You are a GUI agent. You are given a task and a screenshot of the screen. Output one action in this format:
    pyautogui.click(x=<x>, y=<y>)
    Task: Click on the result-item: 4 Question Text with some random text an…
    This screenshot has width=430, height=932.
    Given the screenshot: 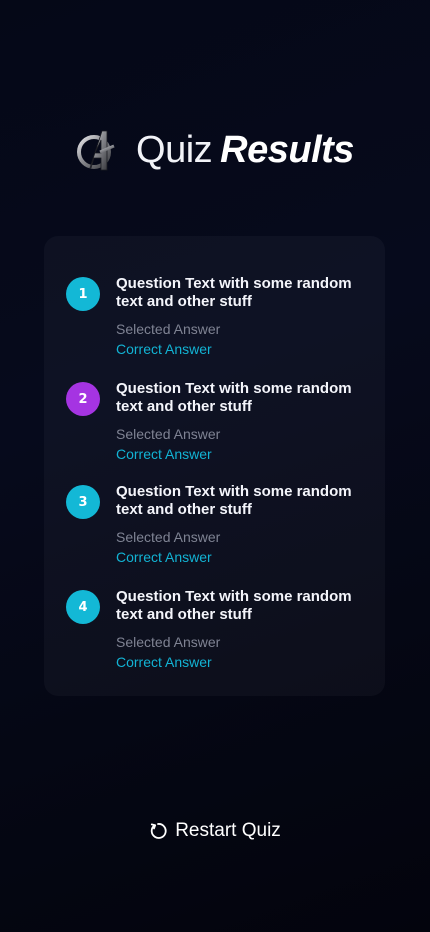 What is the action you would take?
    pyautogui.click(x=216, y=629)
    